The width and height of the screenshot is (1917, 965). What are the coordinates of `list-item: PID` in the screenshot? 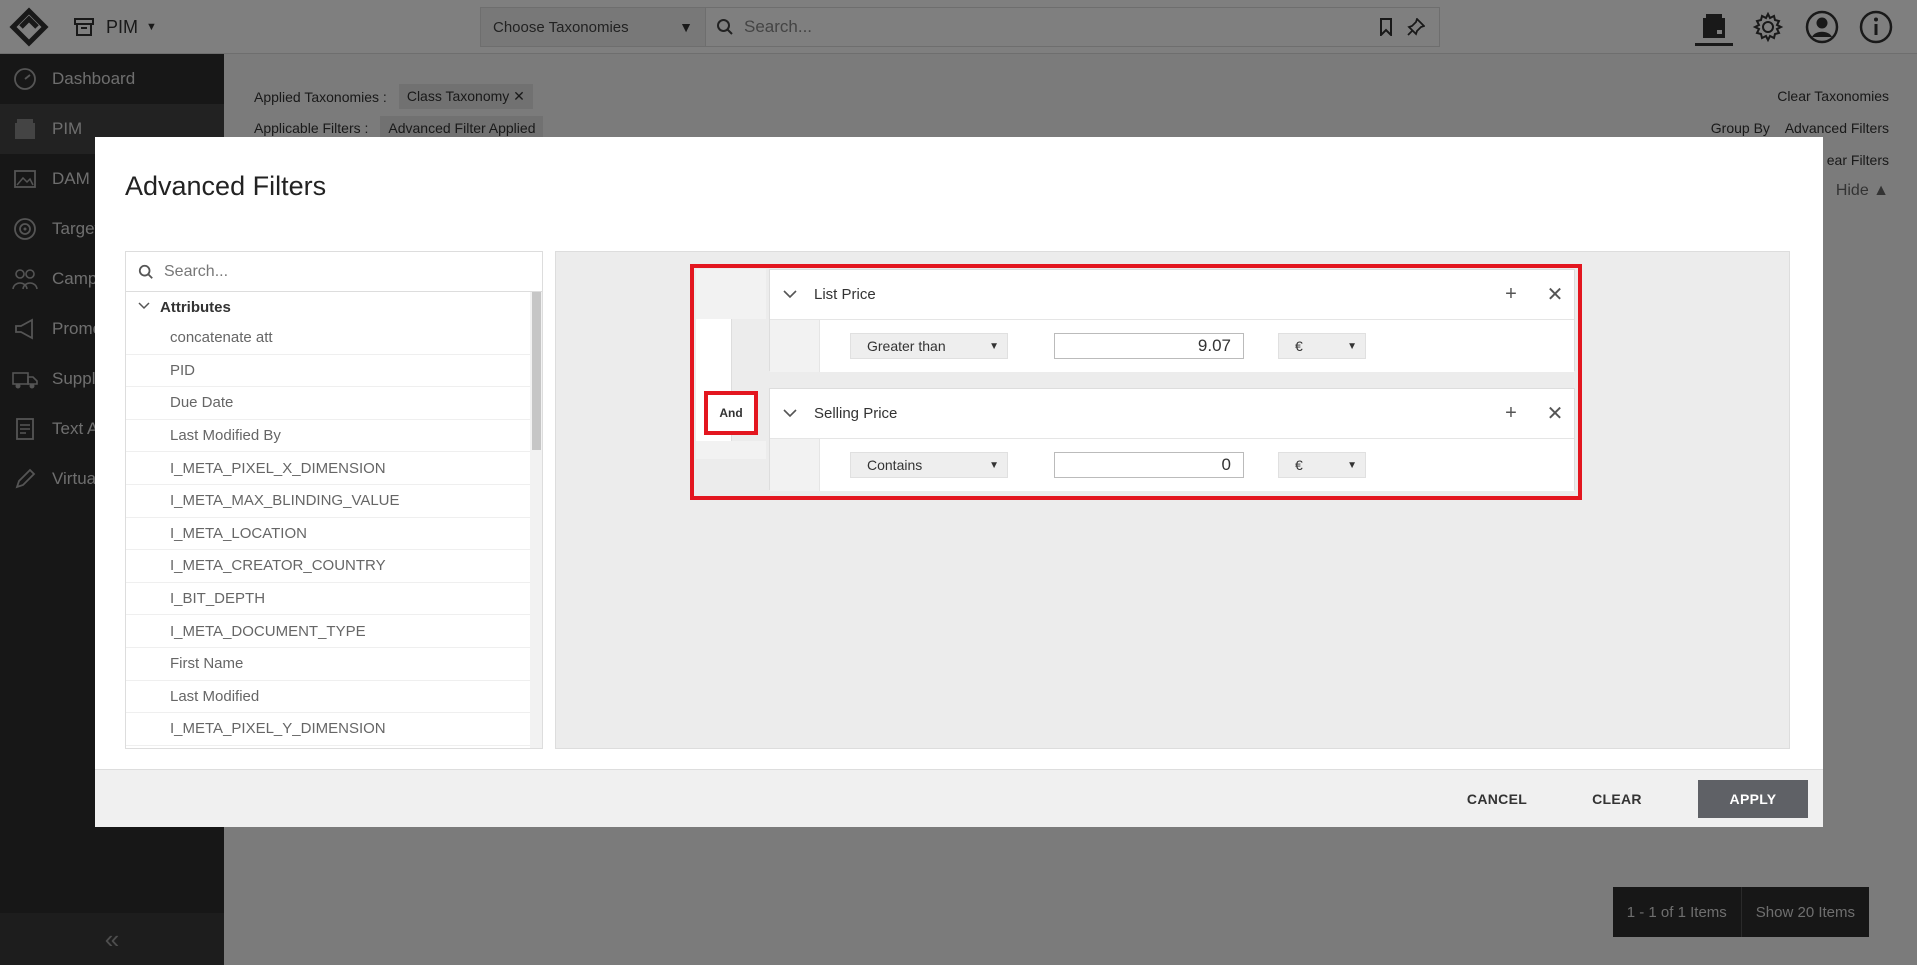 It's located at (328, 371).